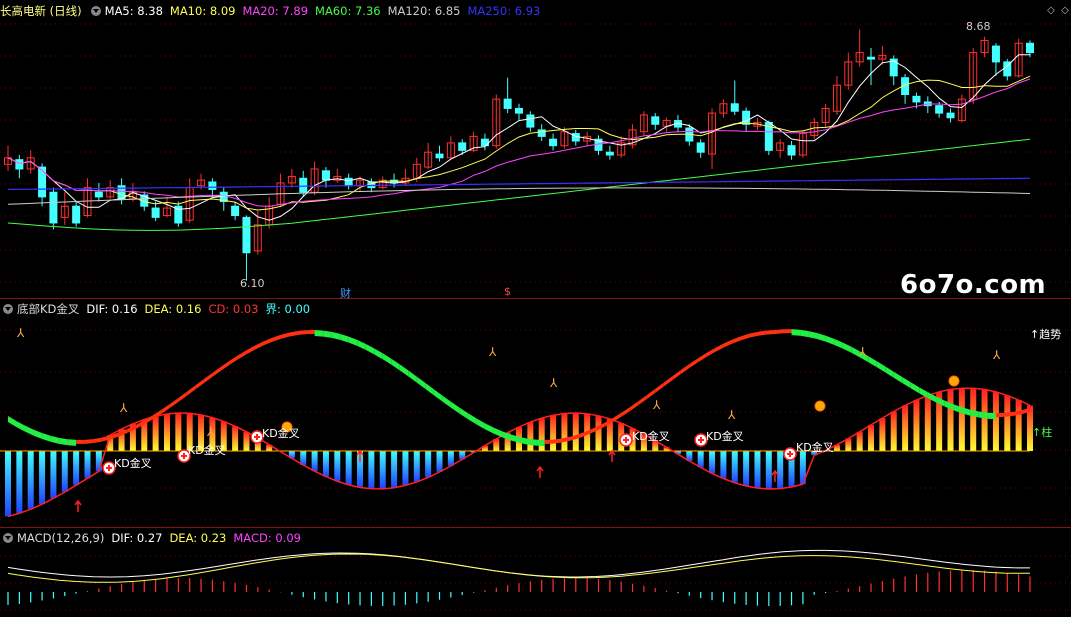 This screenshot has height=617, width=1071. Describe the element at coordinates (345, 293) in the screenshot. I see `finance-event-mark: 财` at that location.